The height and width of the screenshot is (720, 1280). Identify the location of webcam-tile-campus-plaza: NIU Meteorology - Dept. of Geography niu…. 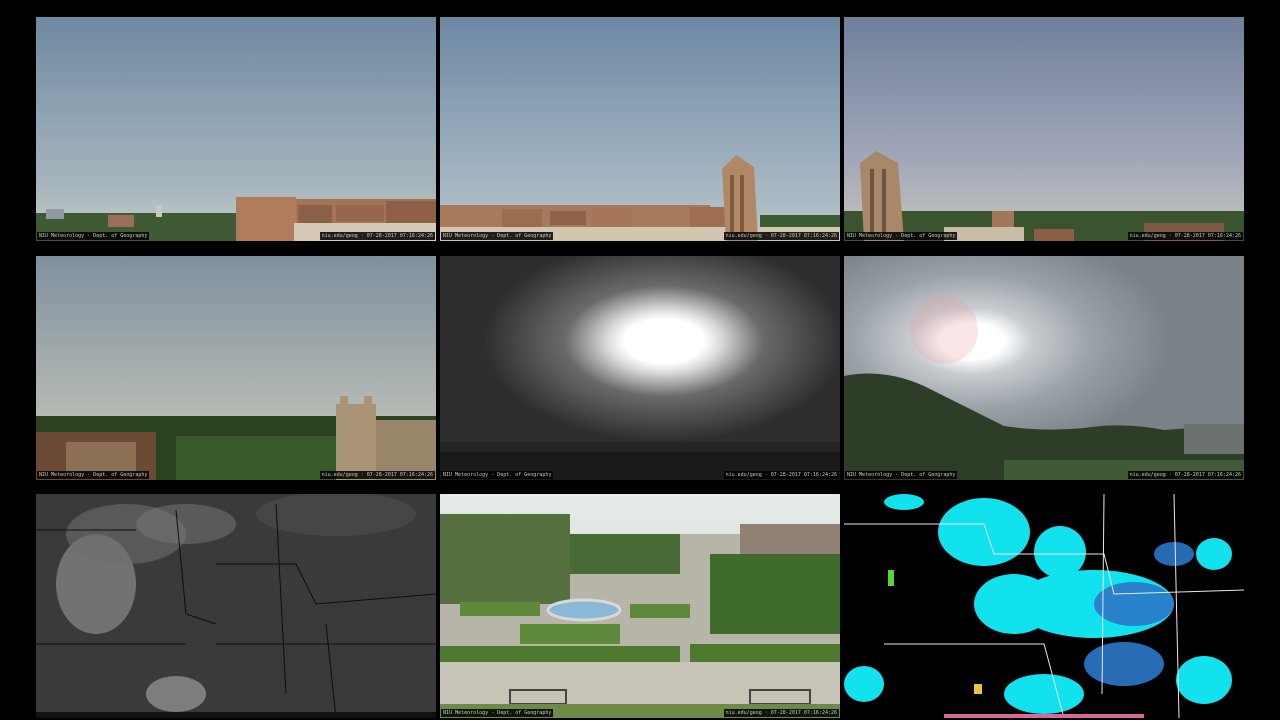
(640, 606).